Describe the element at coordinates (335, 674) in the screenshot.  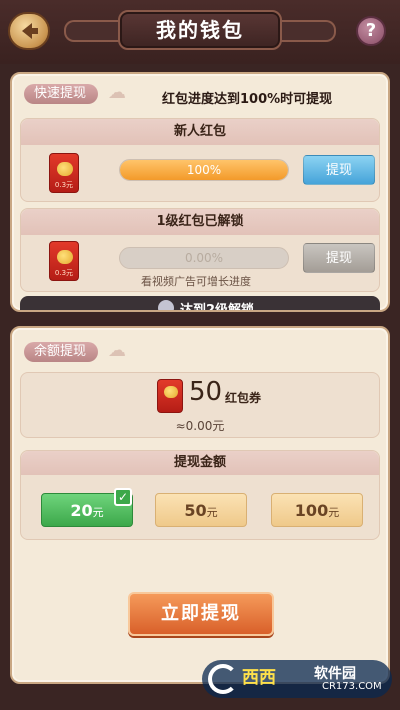
I see `watermark-name: 软件园` at that location.